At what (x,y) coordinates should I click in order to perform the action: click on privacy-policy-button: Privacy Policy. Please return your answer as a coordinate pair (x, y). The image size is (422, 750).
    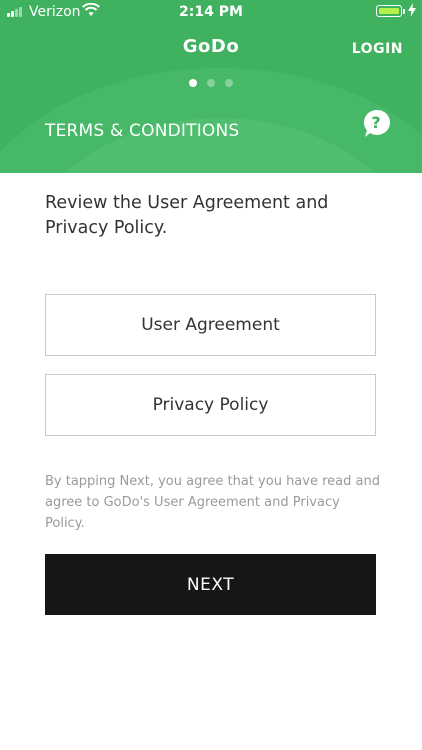
    Looking at the image, I should click on (210, 405).